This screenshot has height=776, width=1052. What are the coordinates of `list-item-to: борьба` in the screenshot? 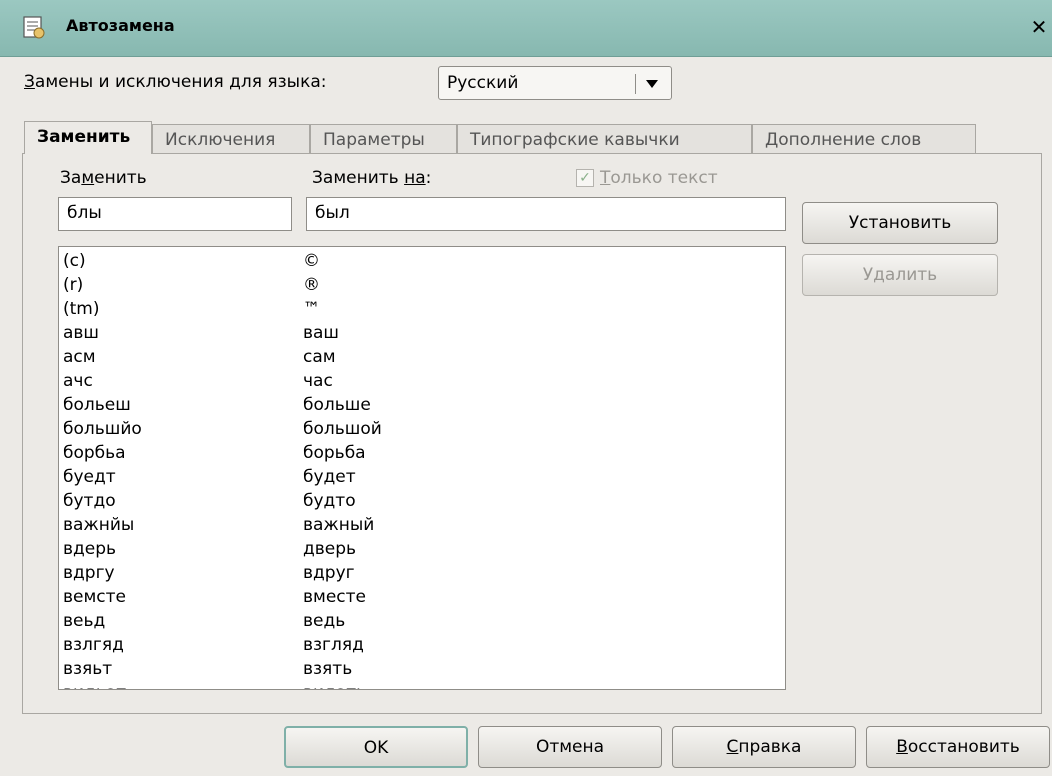 It's located at (334, 453).